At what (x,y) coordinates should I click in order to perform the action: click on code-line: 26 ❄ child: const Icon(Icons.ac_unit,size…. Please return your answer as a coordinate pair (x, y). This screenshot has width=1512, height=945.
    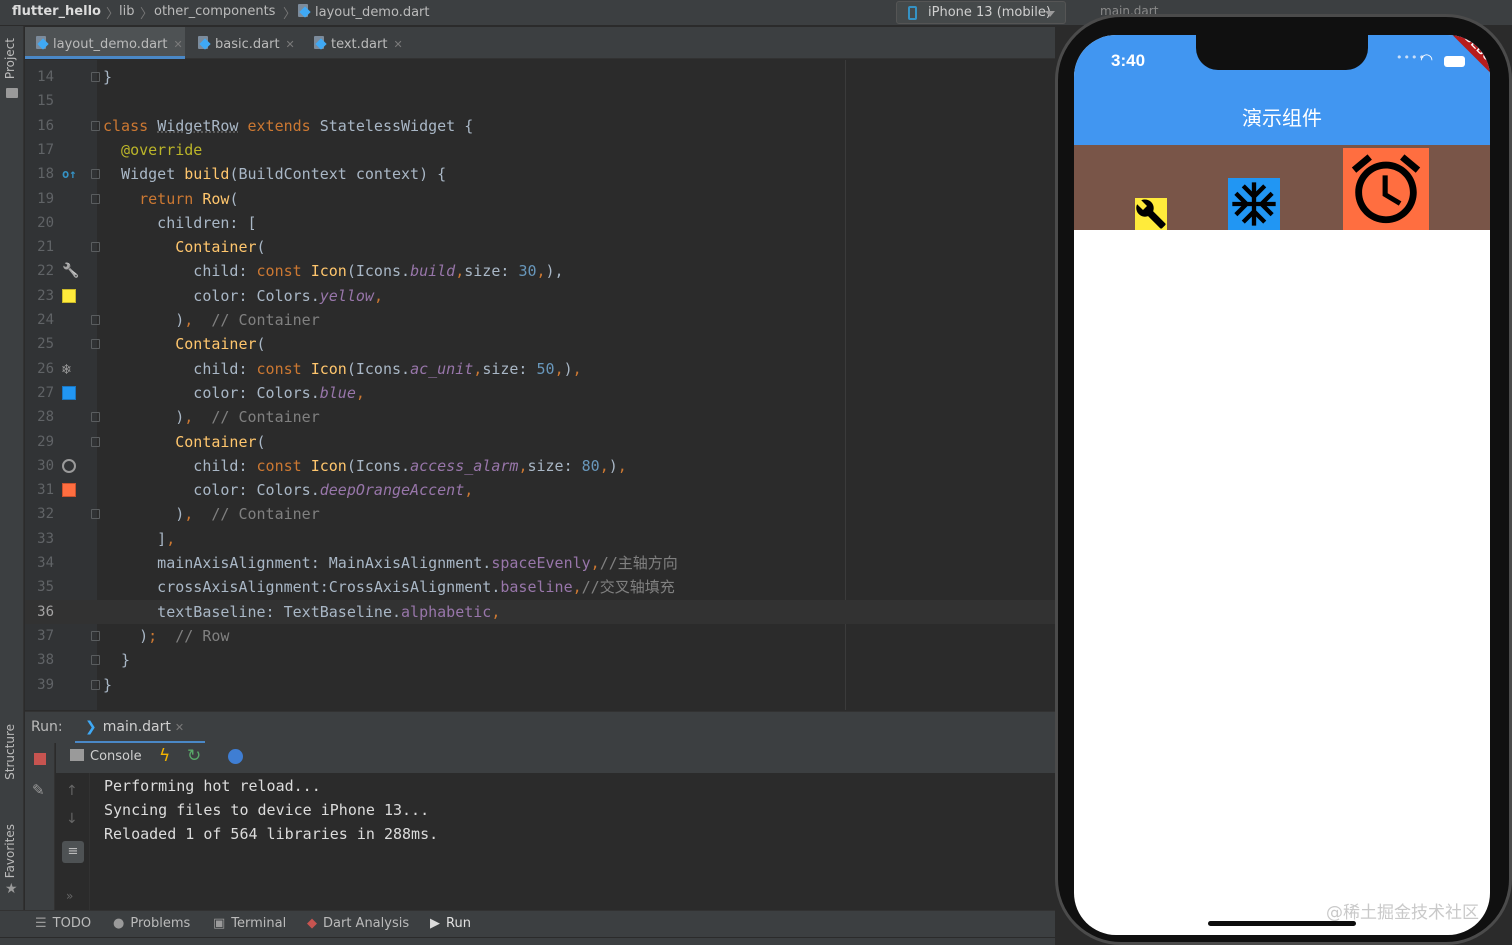
    Looking at the image, I should click on (540, 369).